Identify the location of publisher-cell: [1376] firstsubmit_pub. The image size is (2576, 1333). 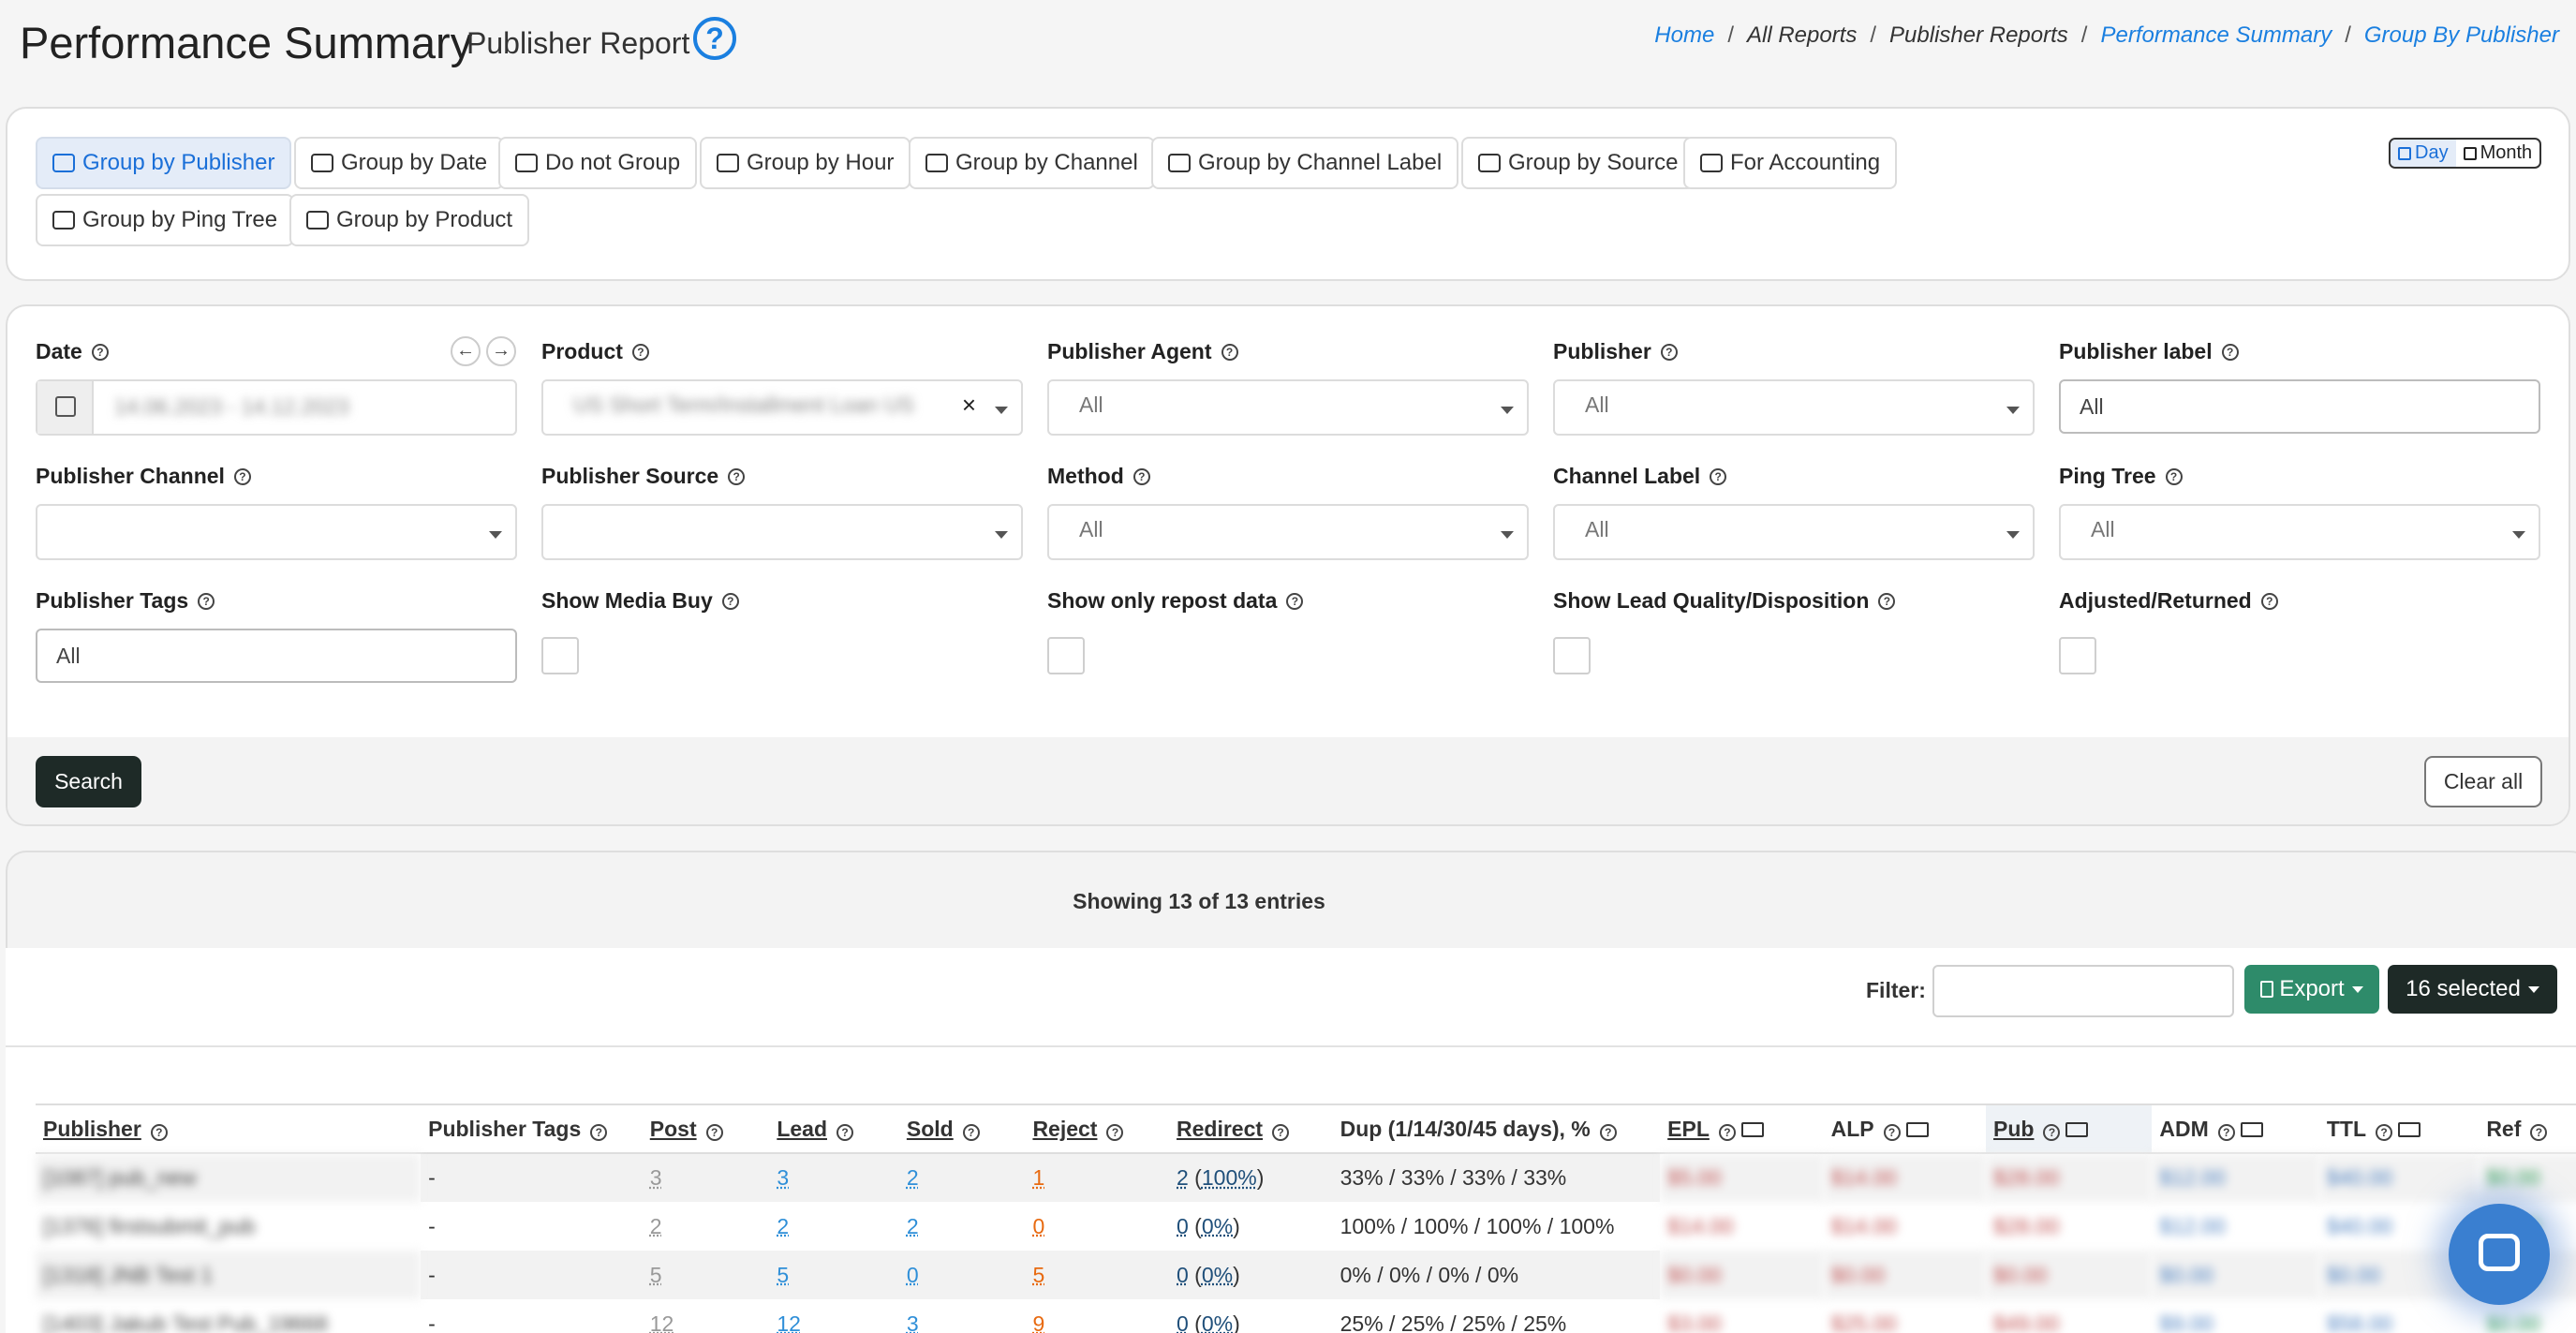
(229, 1226).